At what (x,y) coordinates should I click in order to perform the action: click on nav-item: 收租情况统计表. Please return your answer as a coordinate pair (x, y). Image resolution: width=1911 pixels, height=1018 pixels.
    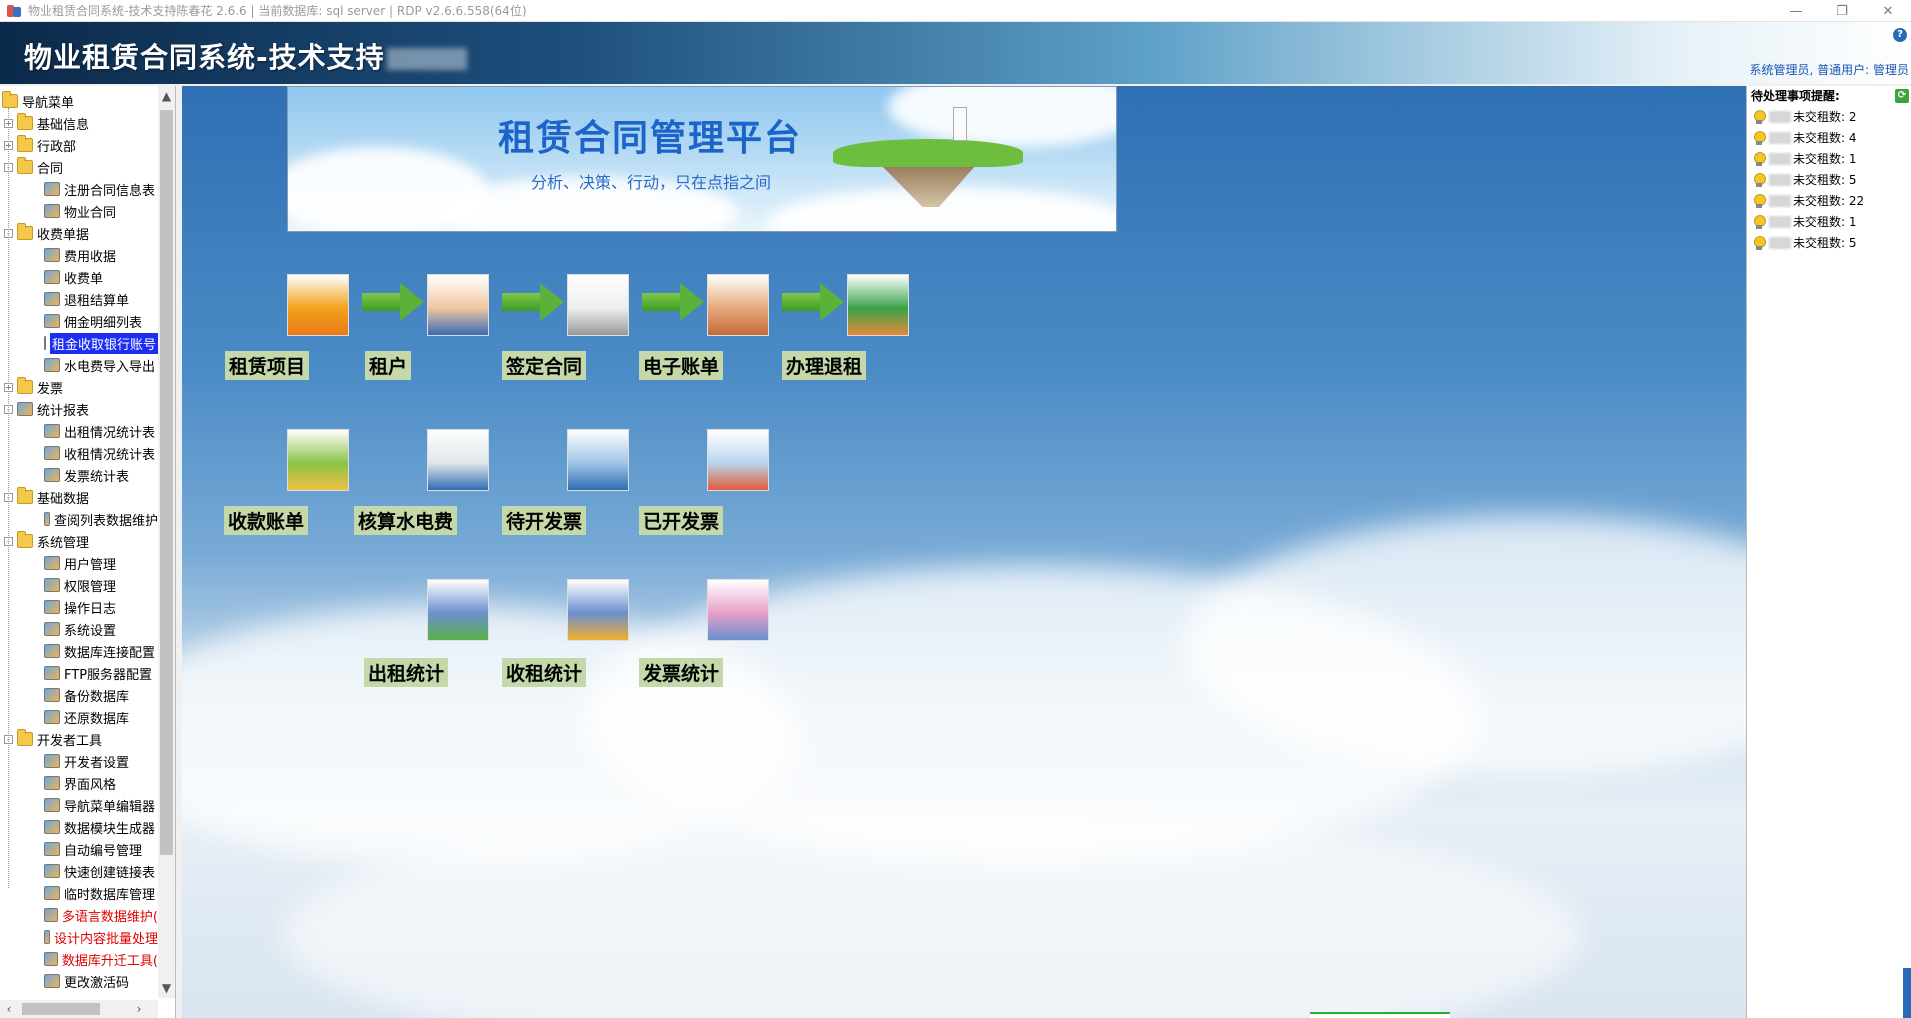
    Looking at the image, I should click on (79, 453).